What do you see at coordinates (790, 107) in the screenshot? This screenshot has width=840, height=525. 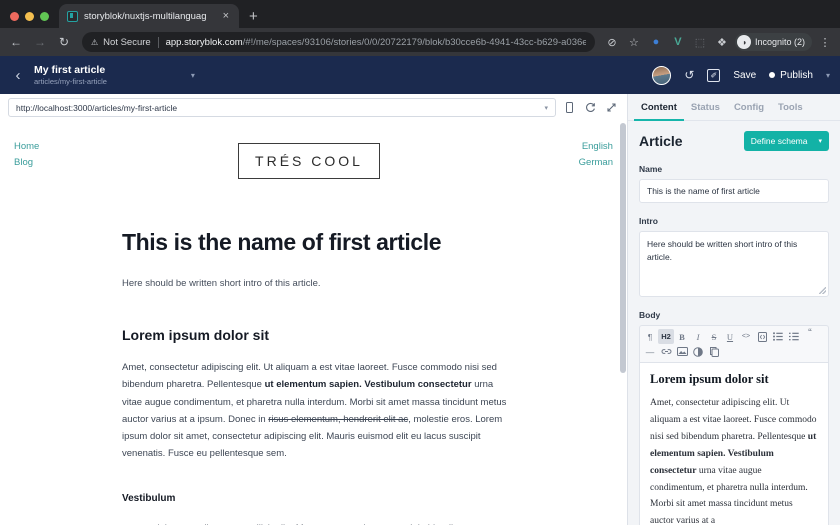 I see `tab-tools: Tools` at bounding box center [790, 107].